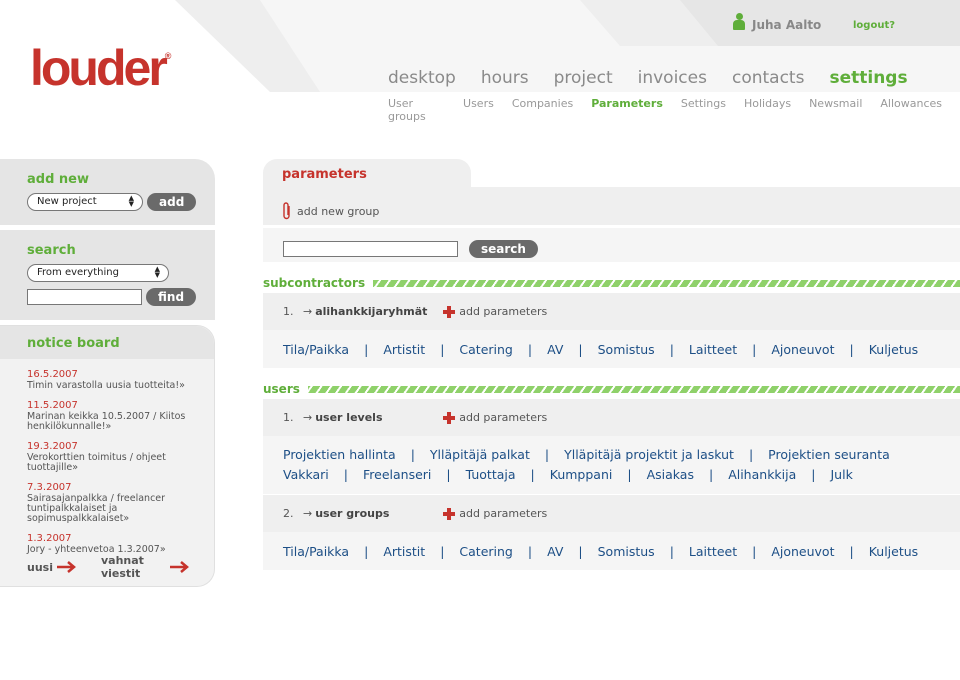  I want to click on new-messages-link: uusi, so click(40, 567).